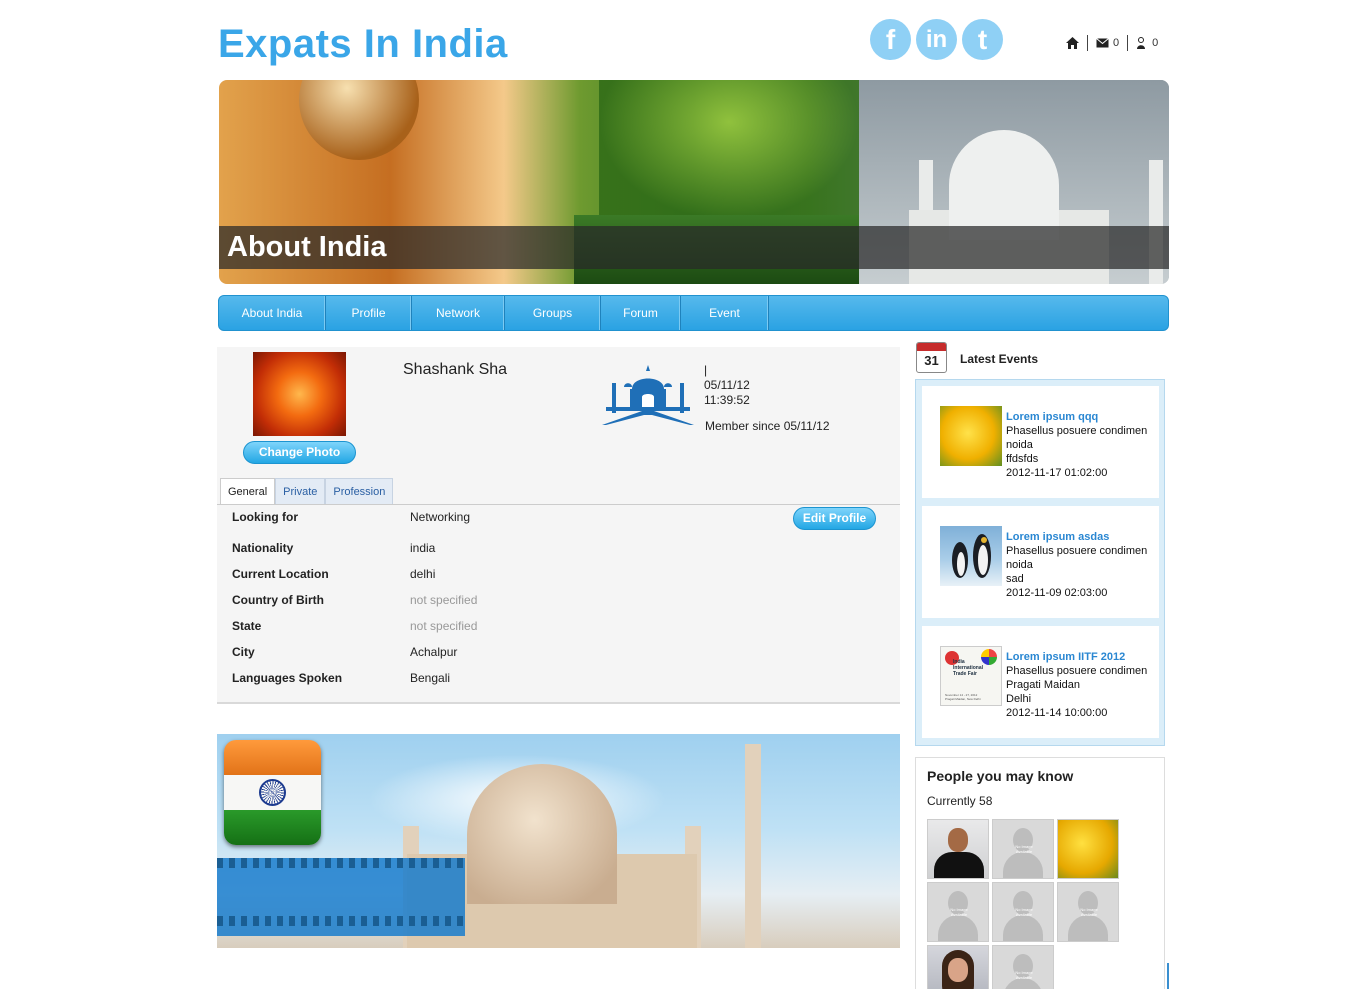 This screenshot has height=989, width=1366. What do you see at coordinates (1057, 593) in the screenshot?
I see `event-datetime: 2012-11-09 02:03:00` at bounding box center [1057, 593].